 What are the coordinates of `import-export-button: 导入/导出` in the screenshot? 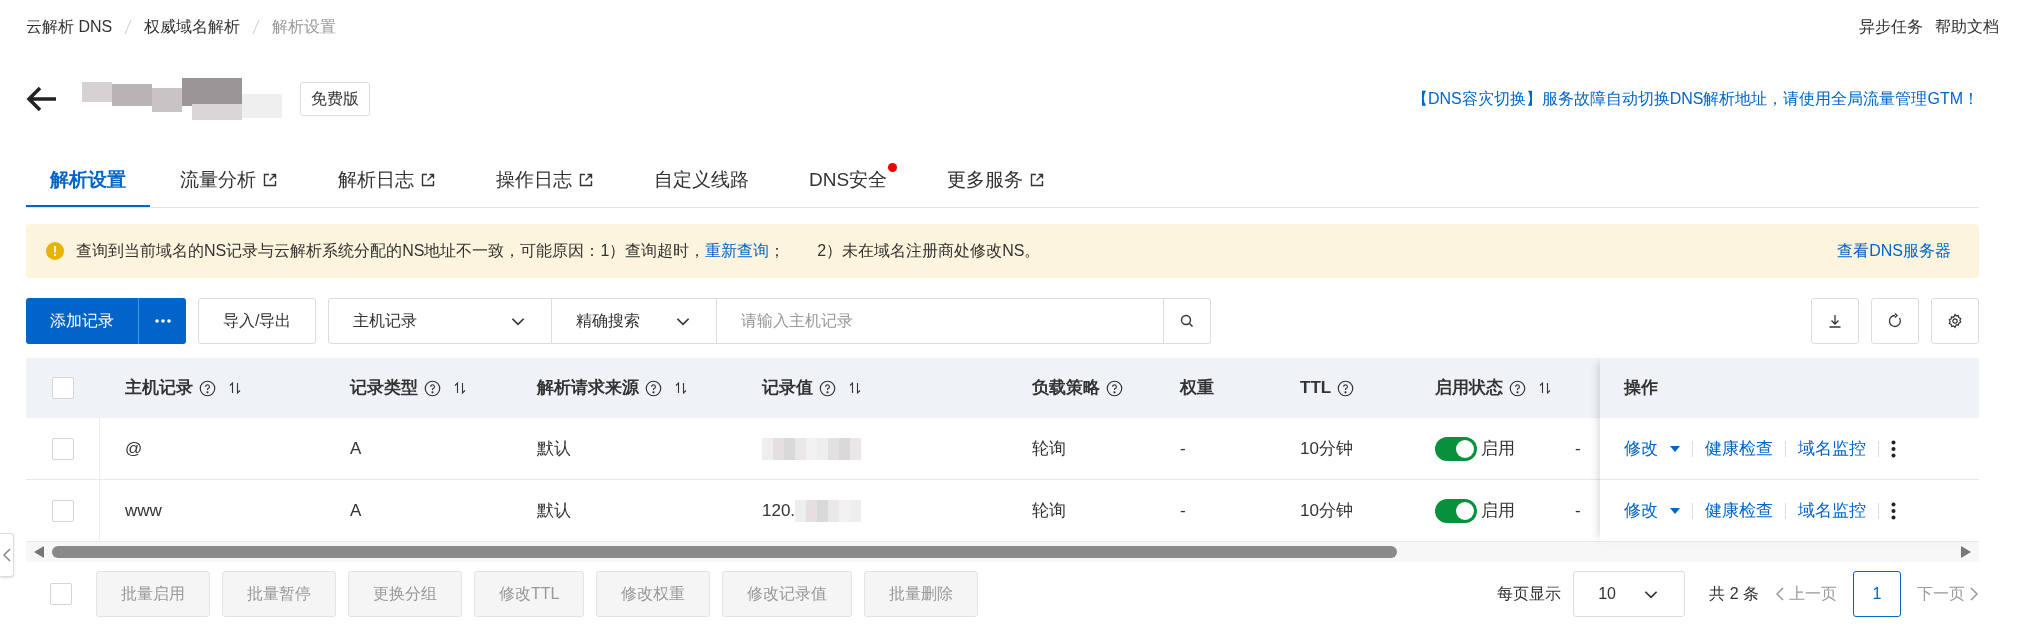 It's located at (257, 321).